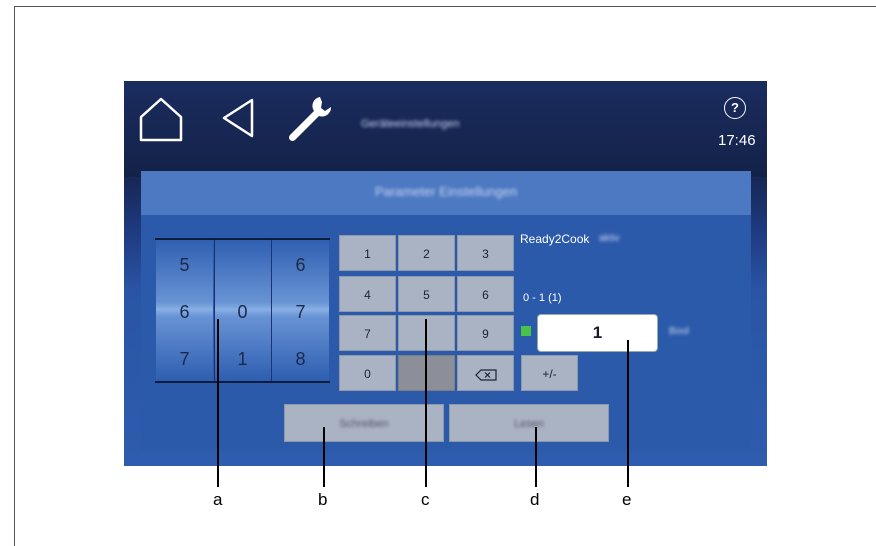 The height and width of the screenshot is (546, 876). Describe the element at coordinates (526, 331) in the screenshot. I see `status-indicator` at that location.